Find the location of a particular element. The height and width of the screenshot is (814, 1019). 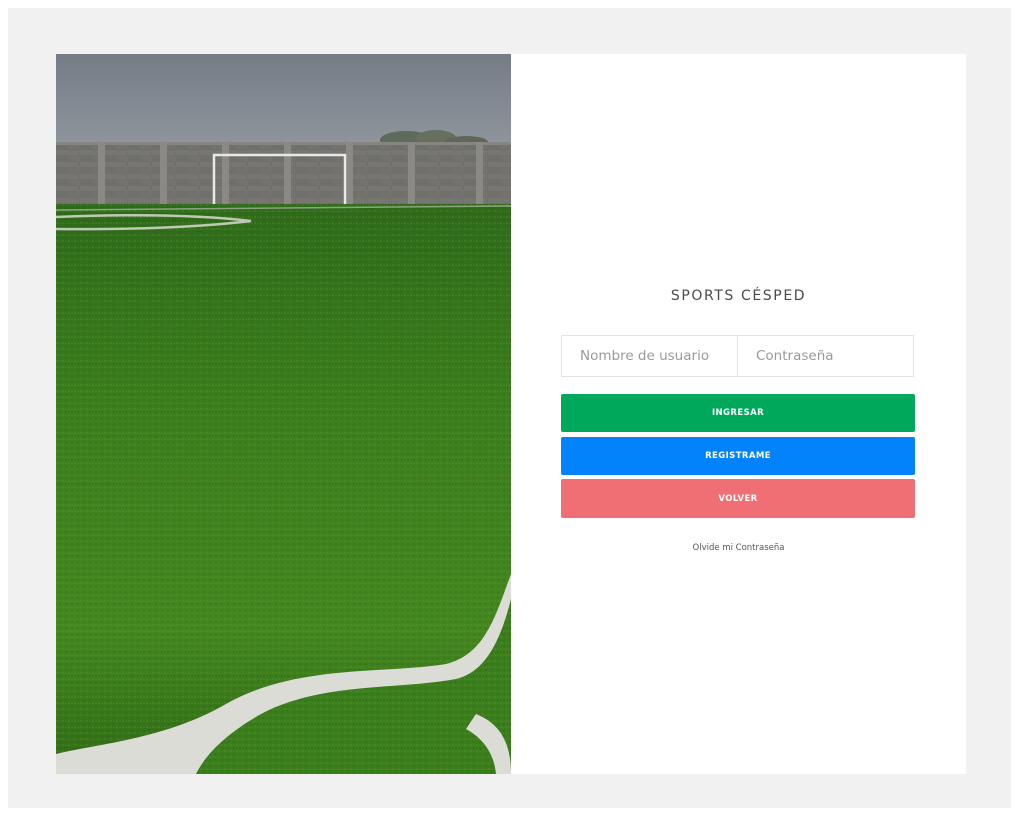

brand-title: SPORTS CÉSPED is located at coordinates (738, 296).